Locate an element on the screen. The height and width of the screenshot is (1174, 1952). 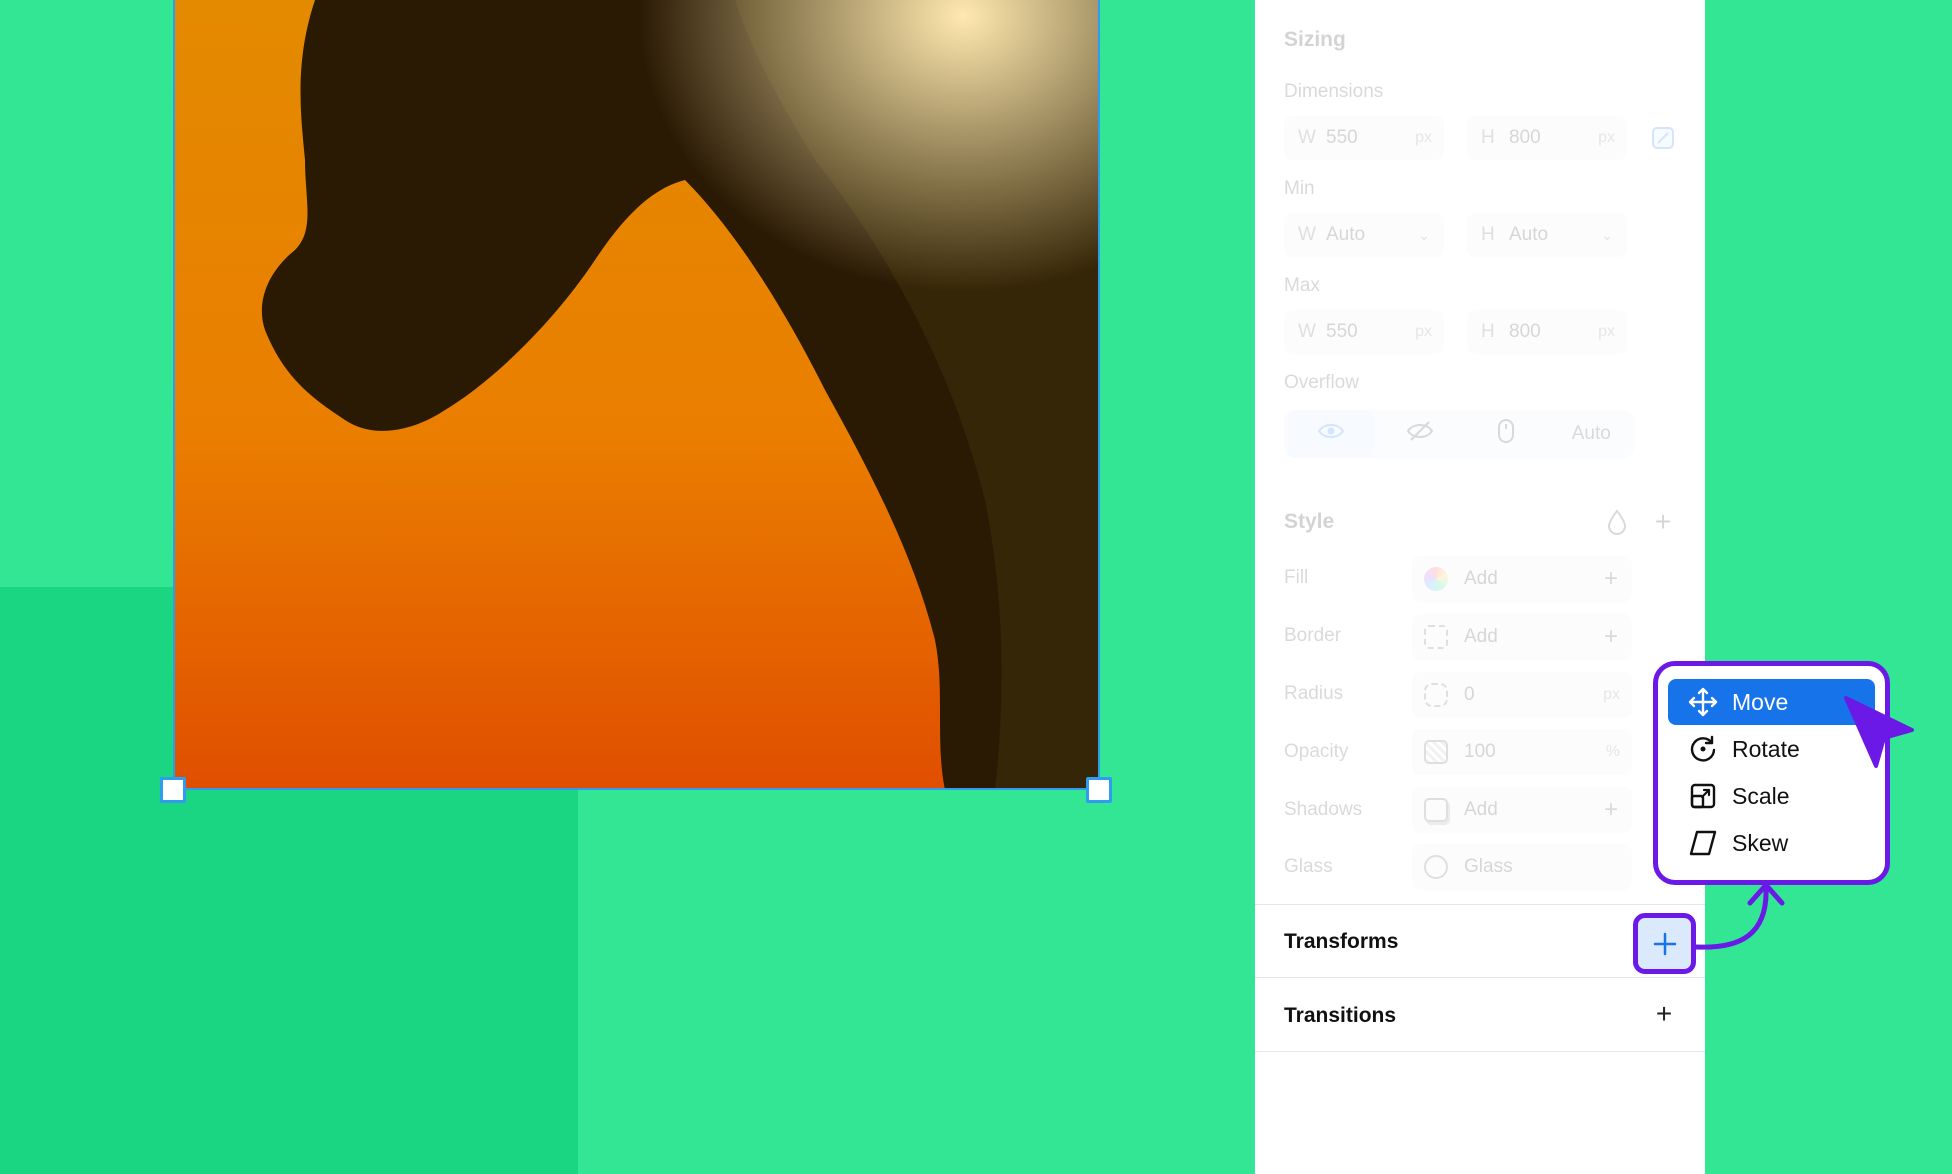
eye-off-icon is located at coordinates (1420, 434).